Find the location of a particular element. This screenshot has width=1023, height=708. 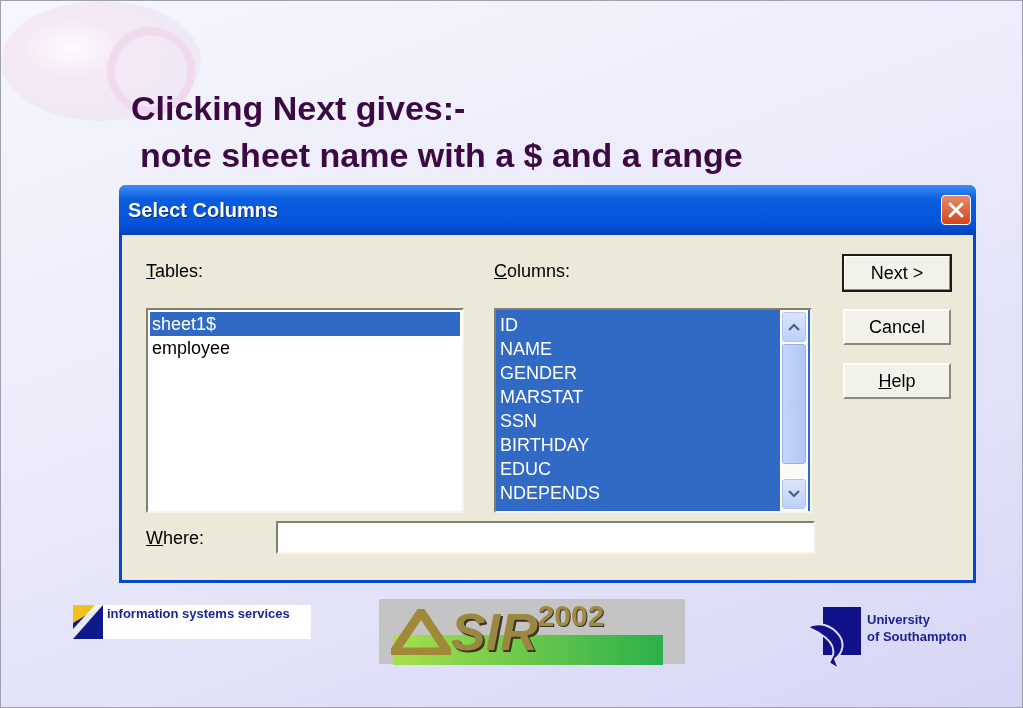

list-item: employee is located at coordinates (305, 348).